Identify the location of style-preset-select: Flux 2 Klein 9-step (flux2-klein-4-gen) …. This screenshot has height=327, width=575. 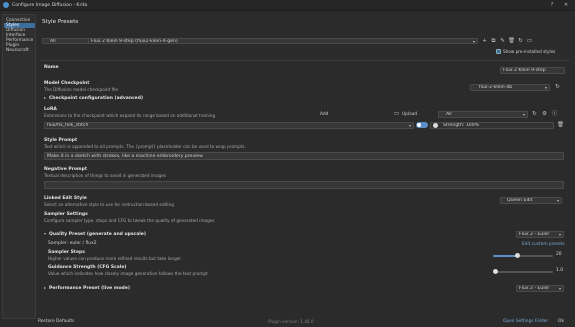
(283, 41).